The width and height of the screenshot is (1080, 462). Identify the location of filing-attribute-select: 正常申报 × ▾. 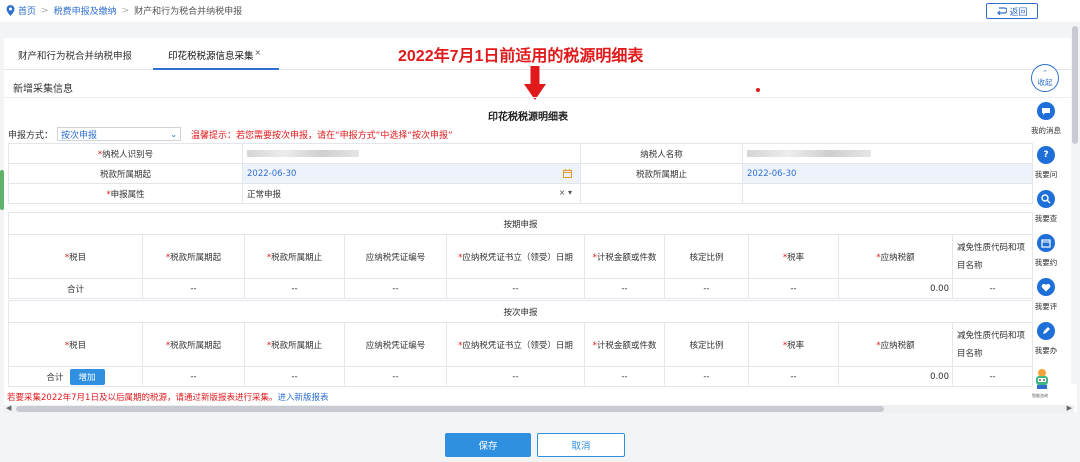
(411, 193).